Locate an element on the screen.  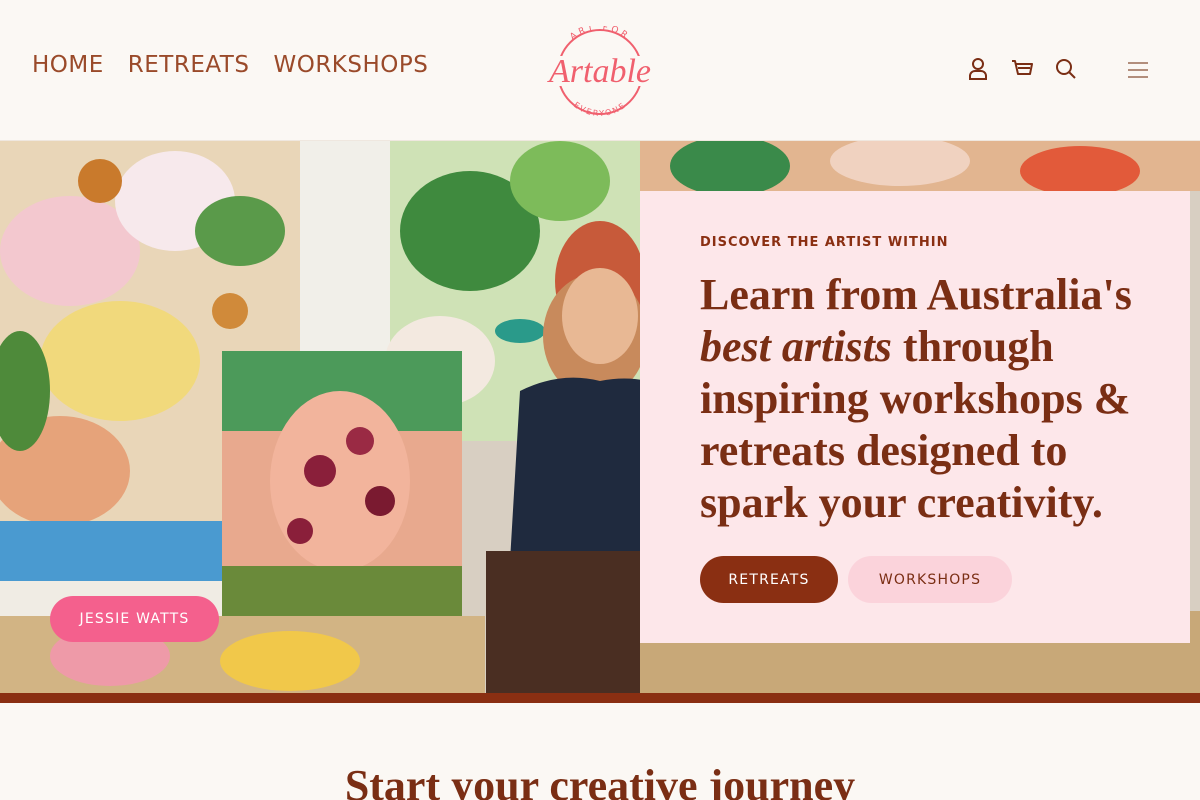
logo-wordmark: Artable is located at coordinates (599, 71).